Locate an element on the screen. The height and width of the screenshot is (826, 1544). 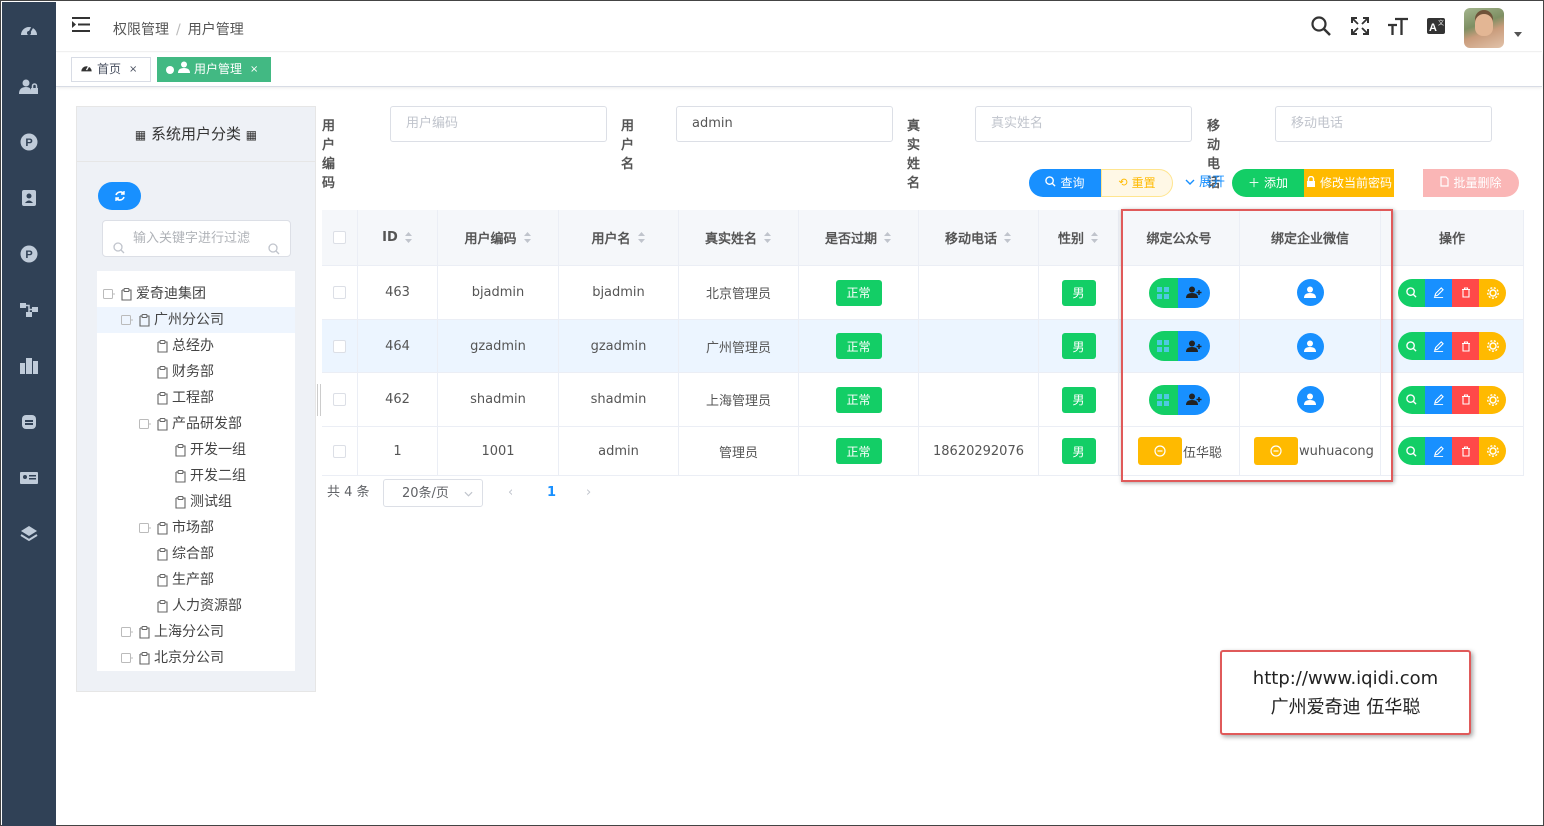
tree-node: 人力资源部 is located at coordinates (190, 606).